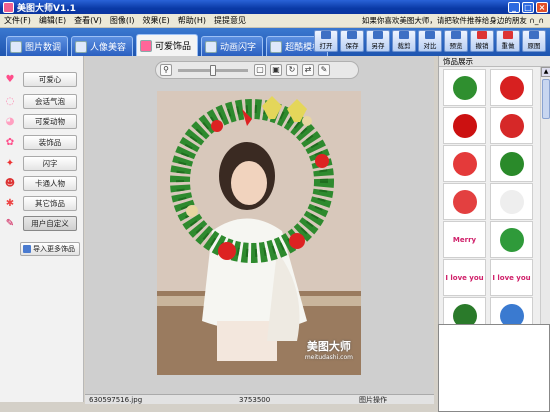  I want to click on decoration-scrollbar: ▲ ▼, so click(545, 201).